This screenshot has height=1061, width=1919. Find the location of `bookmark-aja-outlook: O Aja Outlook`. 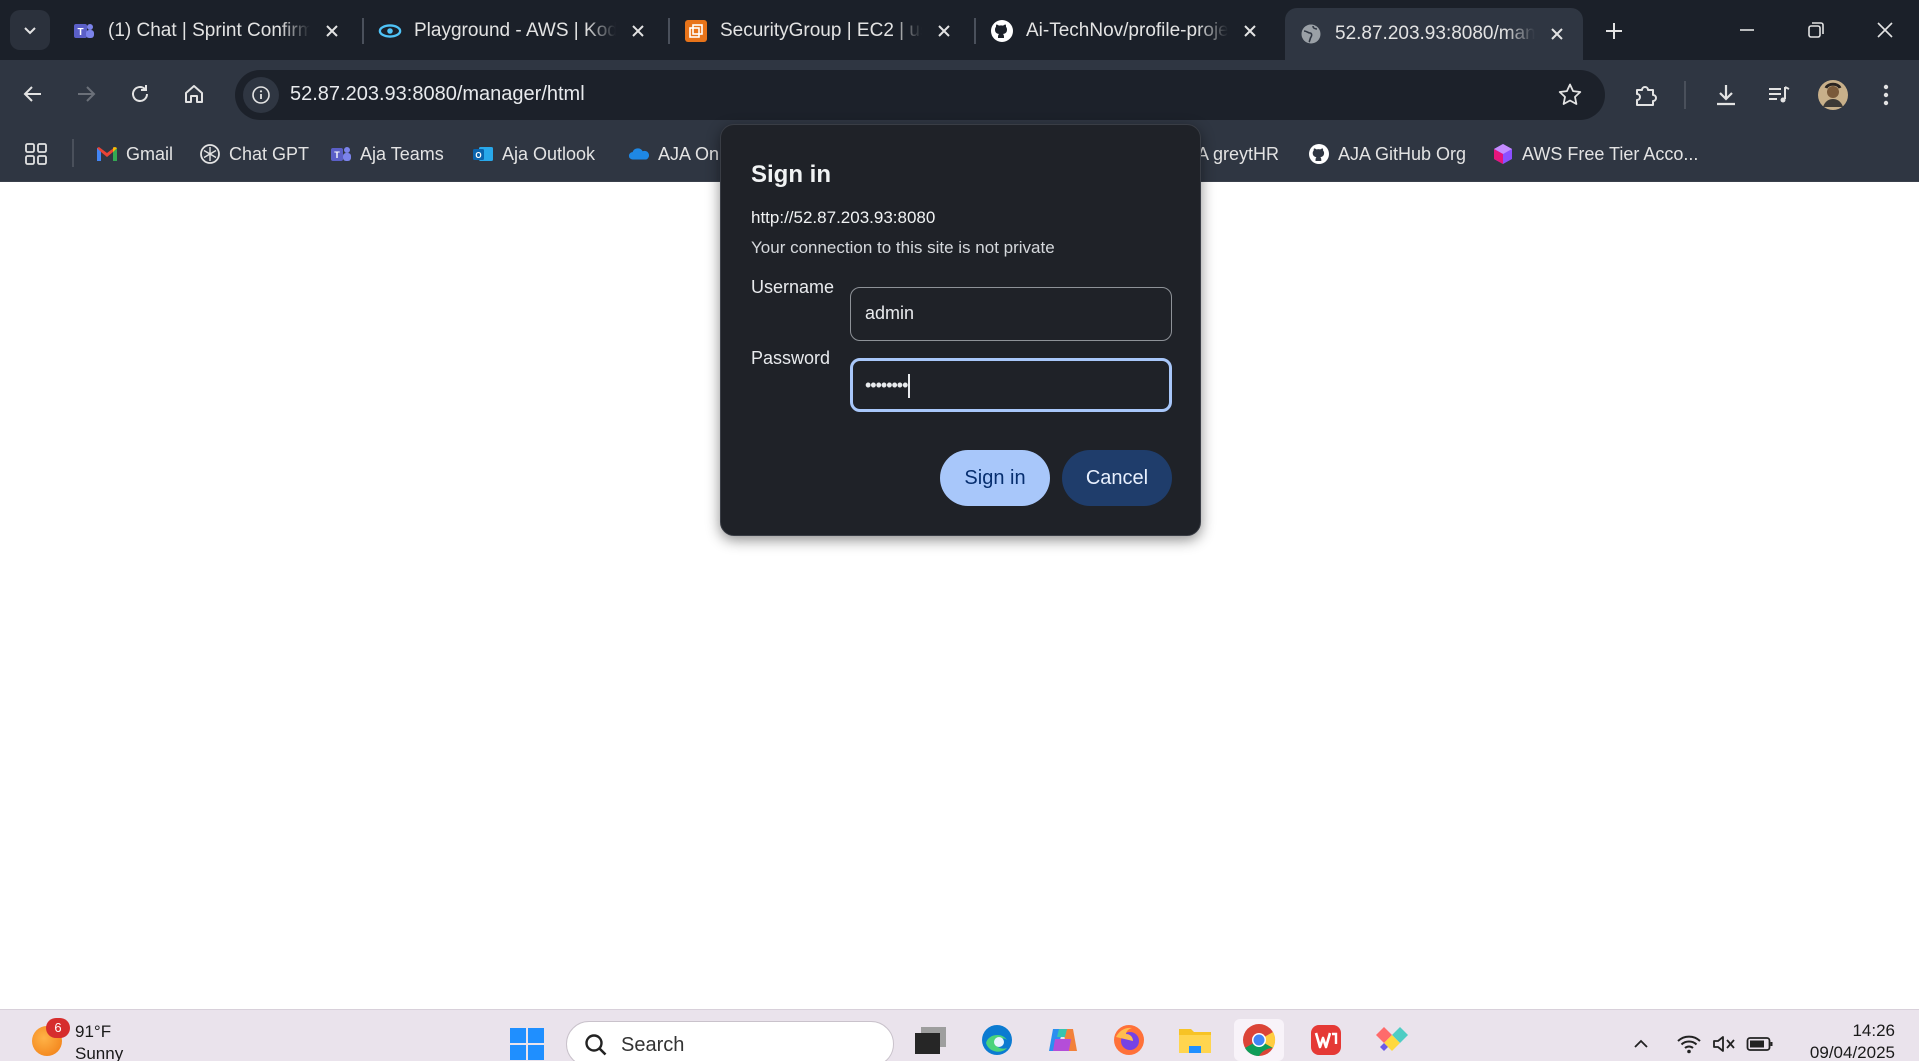

bookmark-aja-outlook: O Aja Outlook is located at coordinates (533, 154).